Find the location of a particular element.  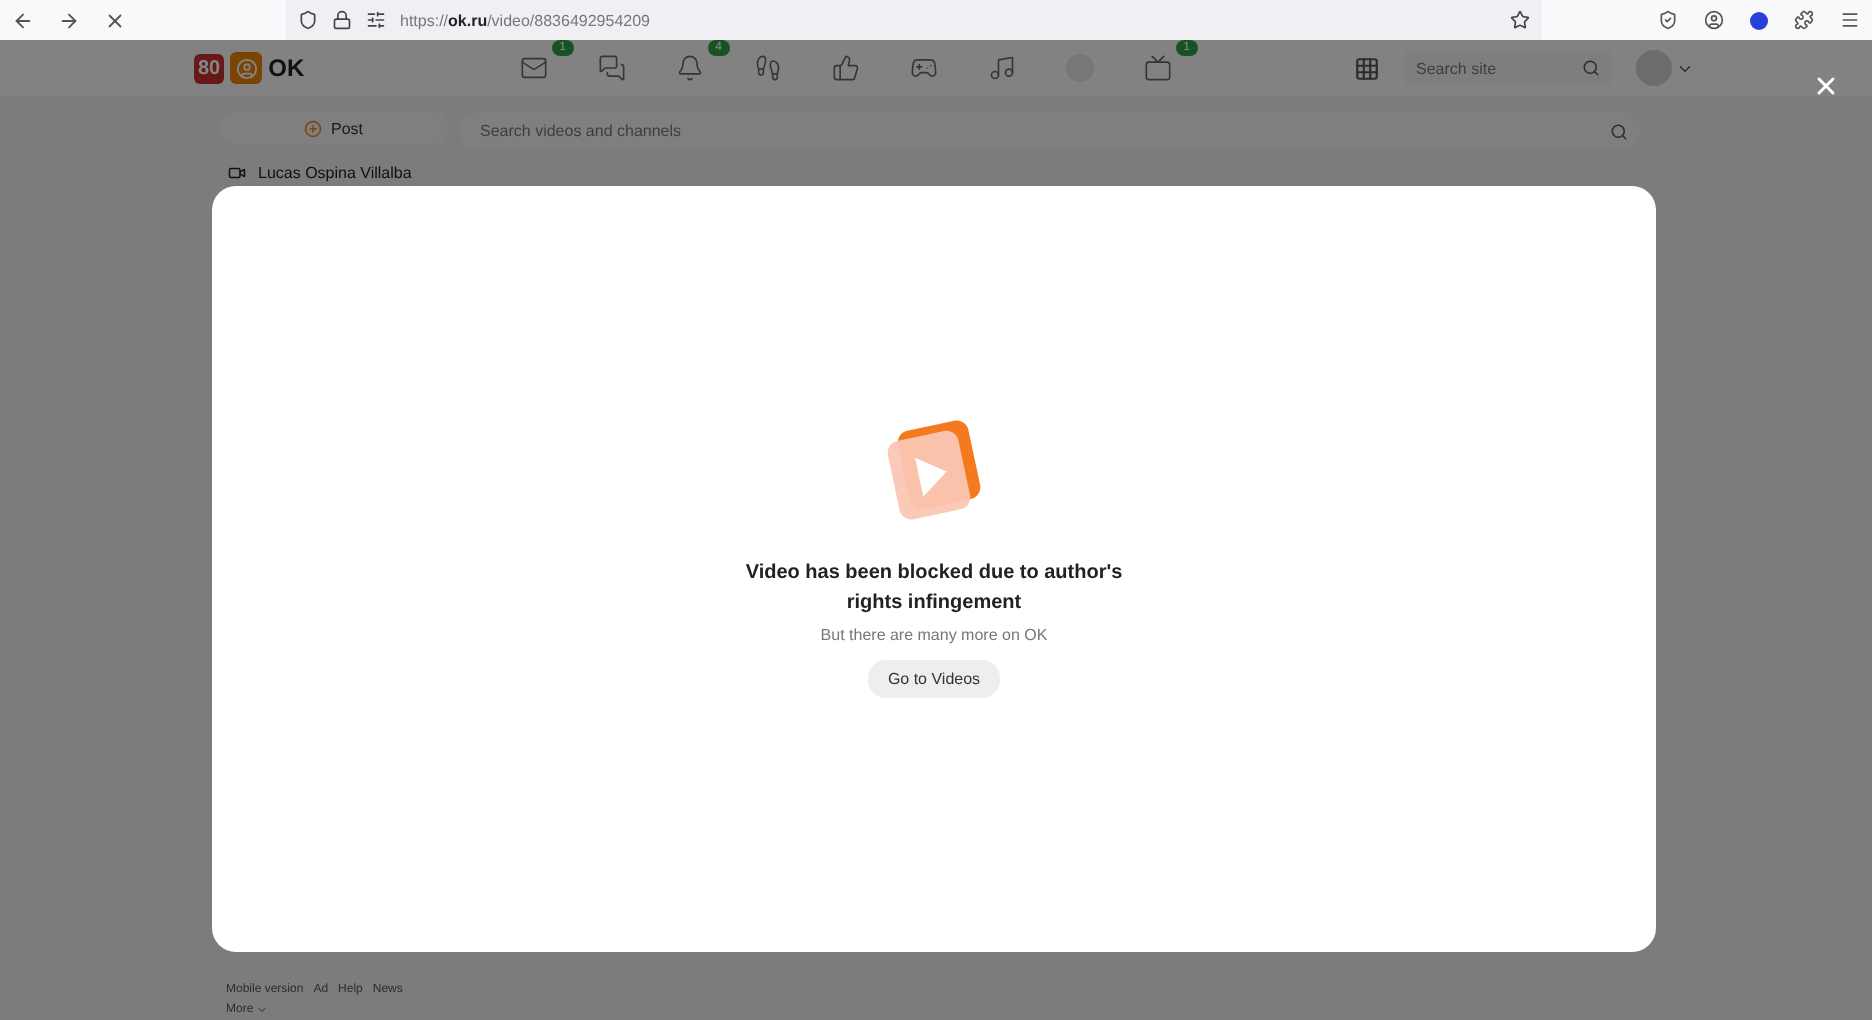

account-icon is located at coordinates (1714, 20).